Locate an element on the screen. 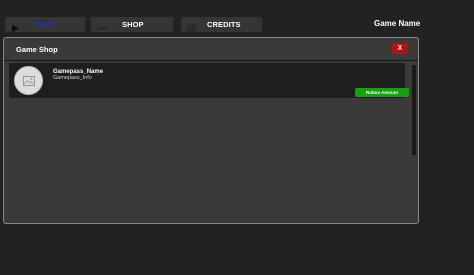  tab-shop-label: SHOP is located at coordinates (133, 24).